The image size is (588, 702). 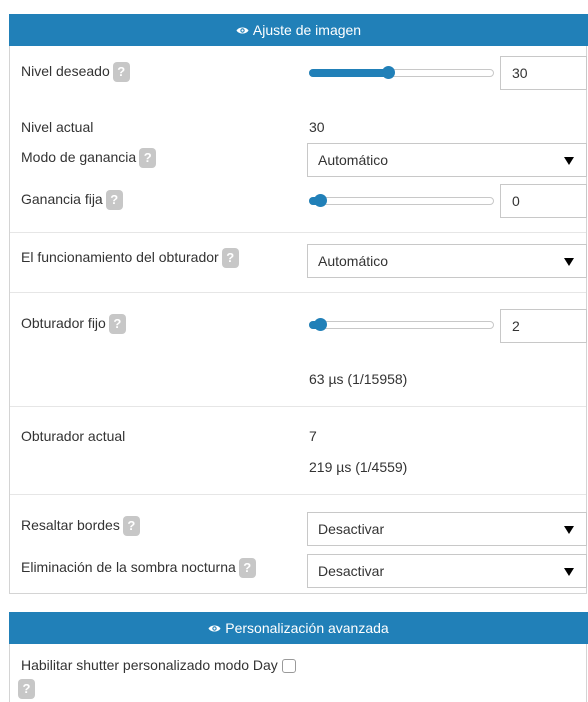 I want to click on label-text: Nivel deseado, so click(x=65, y=71).